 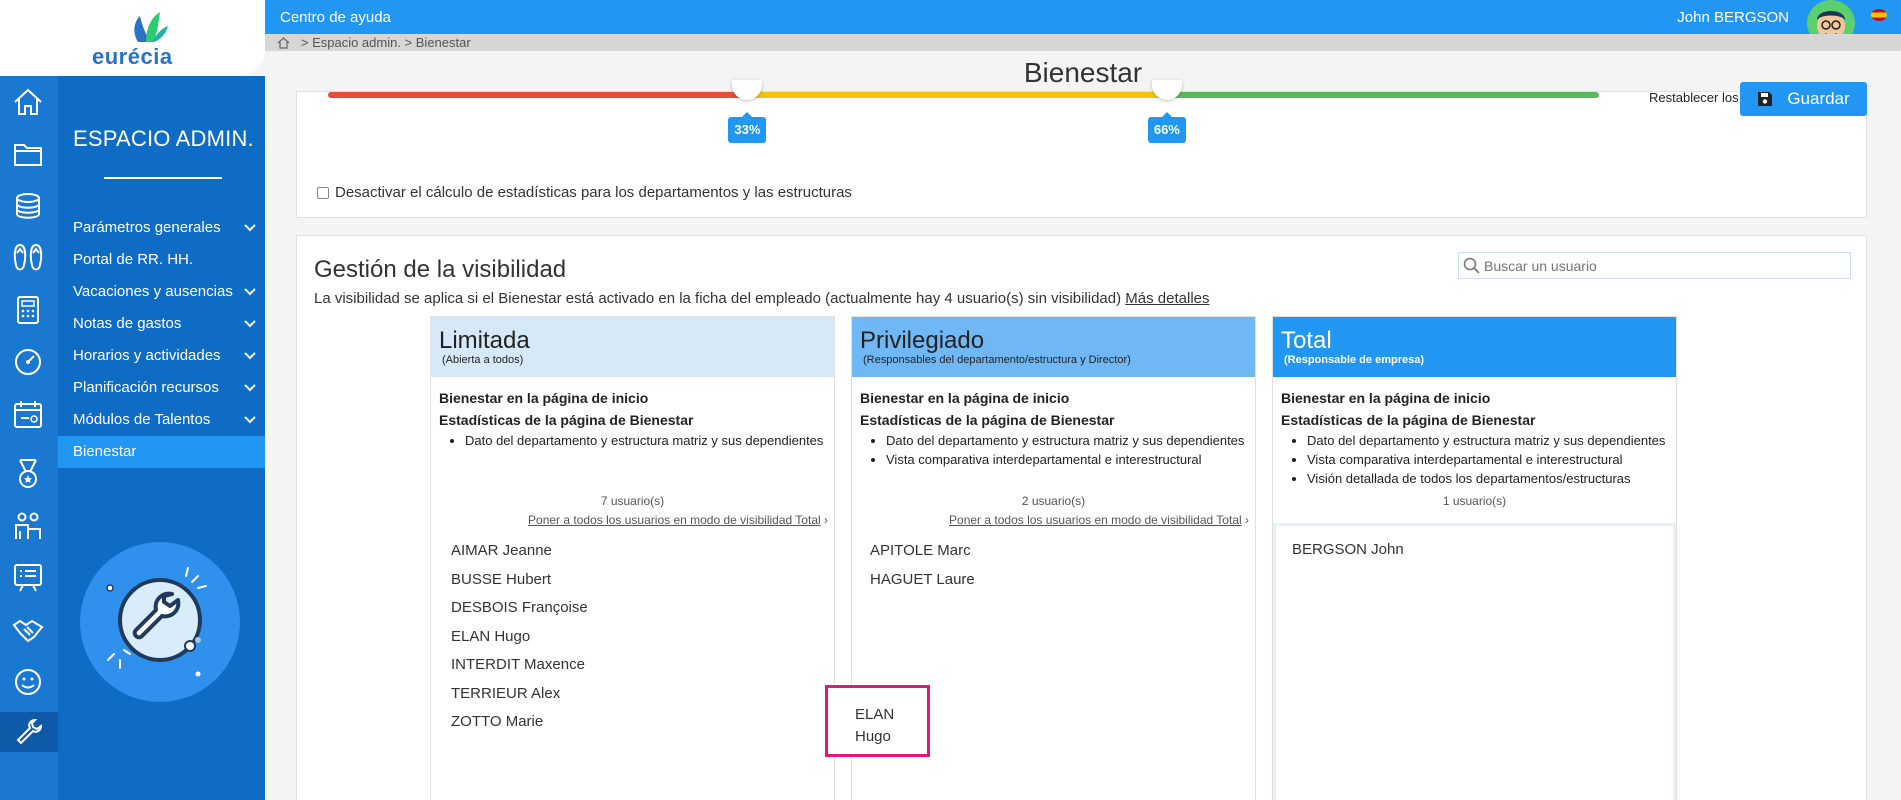 What do you see at coordinates (1694, 96) in the screenshot?
I see `reset-values-link: Restablecer los valores` at bounding box center [1694, 96].